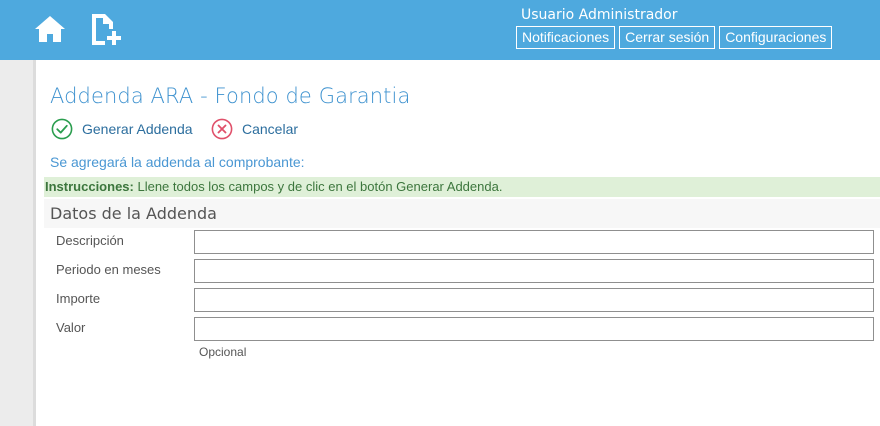 This screenshot has width=880, height=426. I want to click on username-label: Usuario Administrador, so click(599, 15).